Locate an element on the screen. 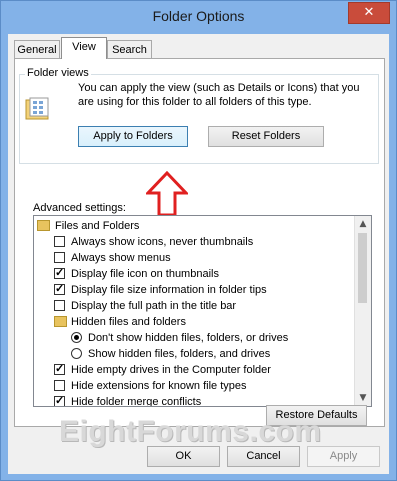  option-label: Always show icons, never thumbnails is located at coordinates (162, 242).